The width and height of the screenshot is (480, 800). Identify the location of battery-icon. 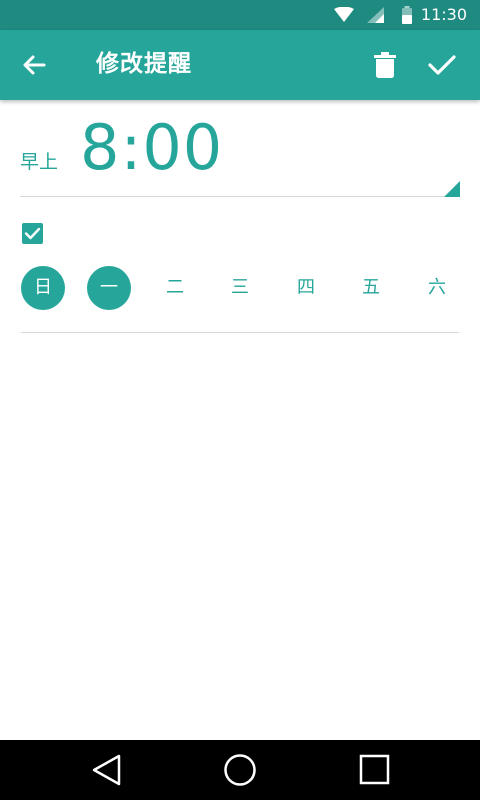
(407, 17).